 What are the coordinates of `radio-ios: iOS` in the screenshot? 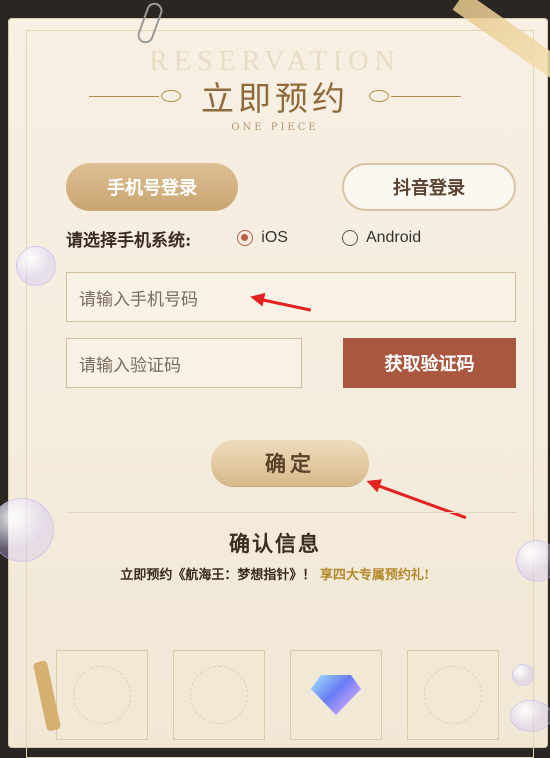 It's located at (262, 238).